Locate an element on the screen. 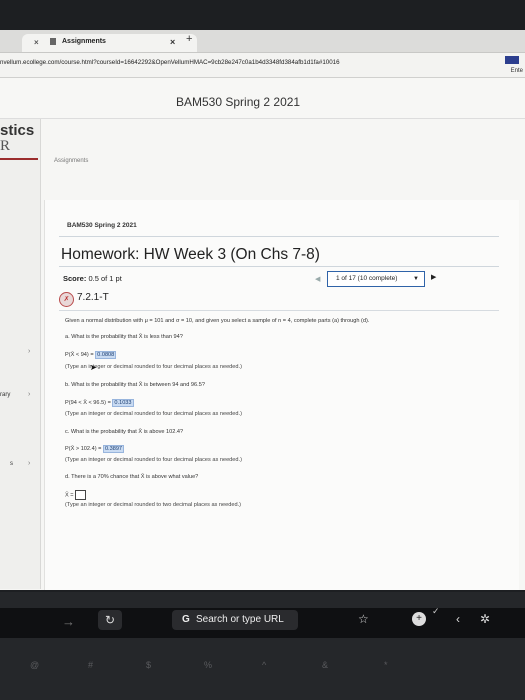 The image size is (525, 700). answer-field-b: 0.1033 is located at coordinates (123, 403).